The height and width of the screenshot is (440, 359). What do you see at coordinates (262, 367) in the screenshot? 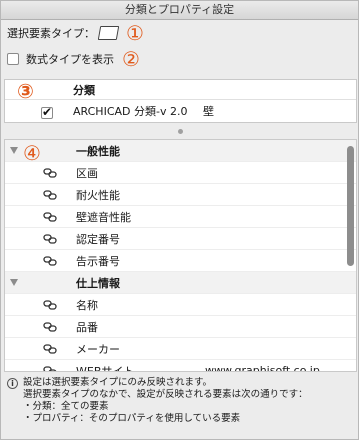
I see `property-value: www.graphisoft.co.jp` at bounding box center [262, 367].